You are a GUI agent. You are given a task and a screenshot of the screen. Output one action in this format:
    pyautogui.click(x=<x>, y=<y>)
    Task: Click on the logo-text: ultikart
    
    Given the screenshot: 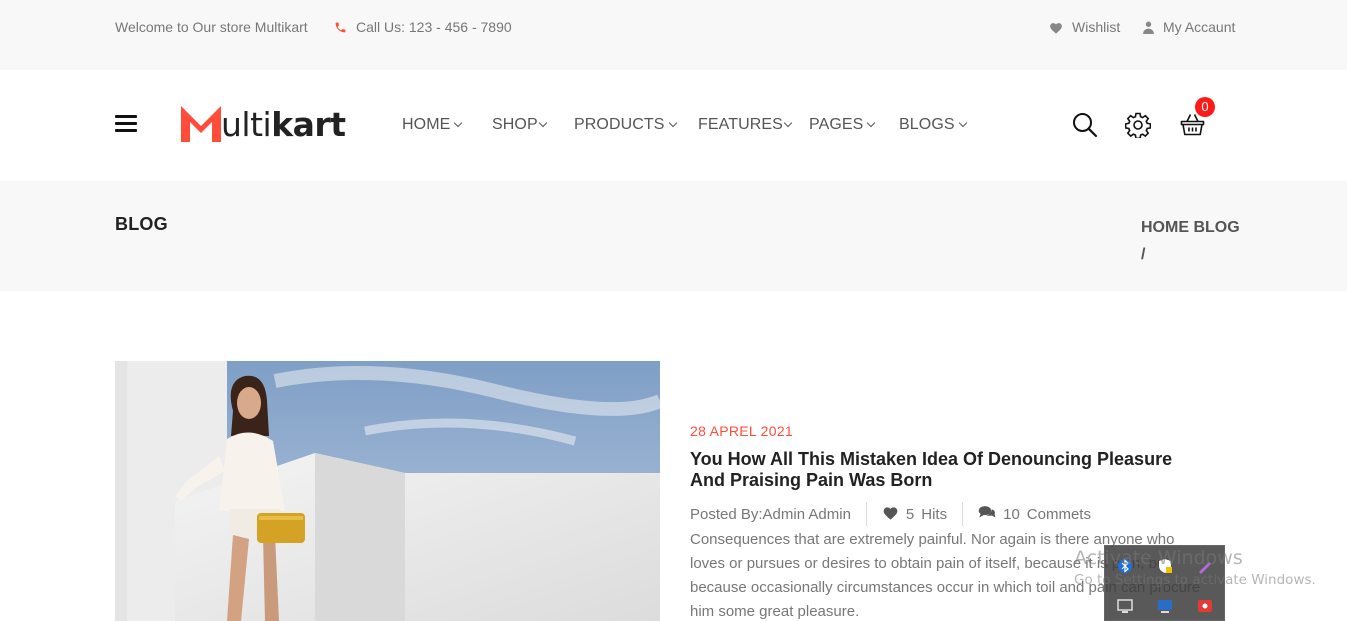 What is the action you would take?
    pyautogui.click(x=283, y=124)
    